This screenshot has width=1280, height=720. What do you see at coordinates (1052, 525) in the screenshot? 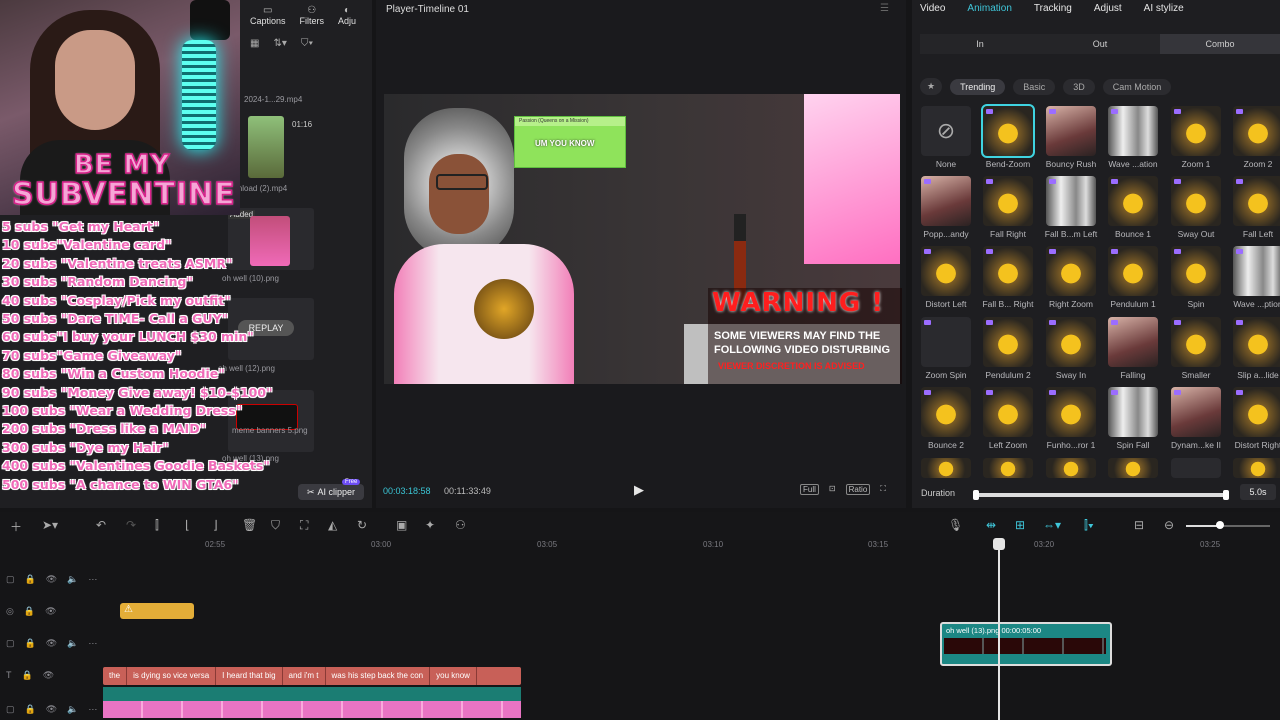
I see `snap-icon: ⇔▾` at bounding box center [1052, 525].